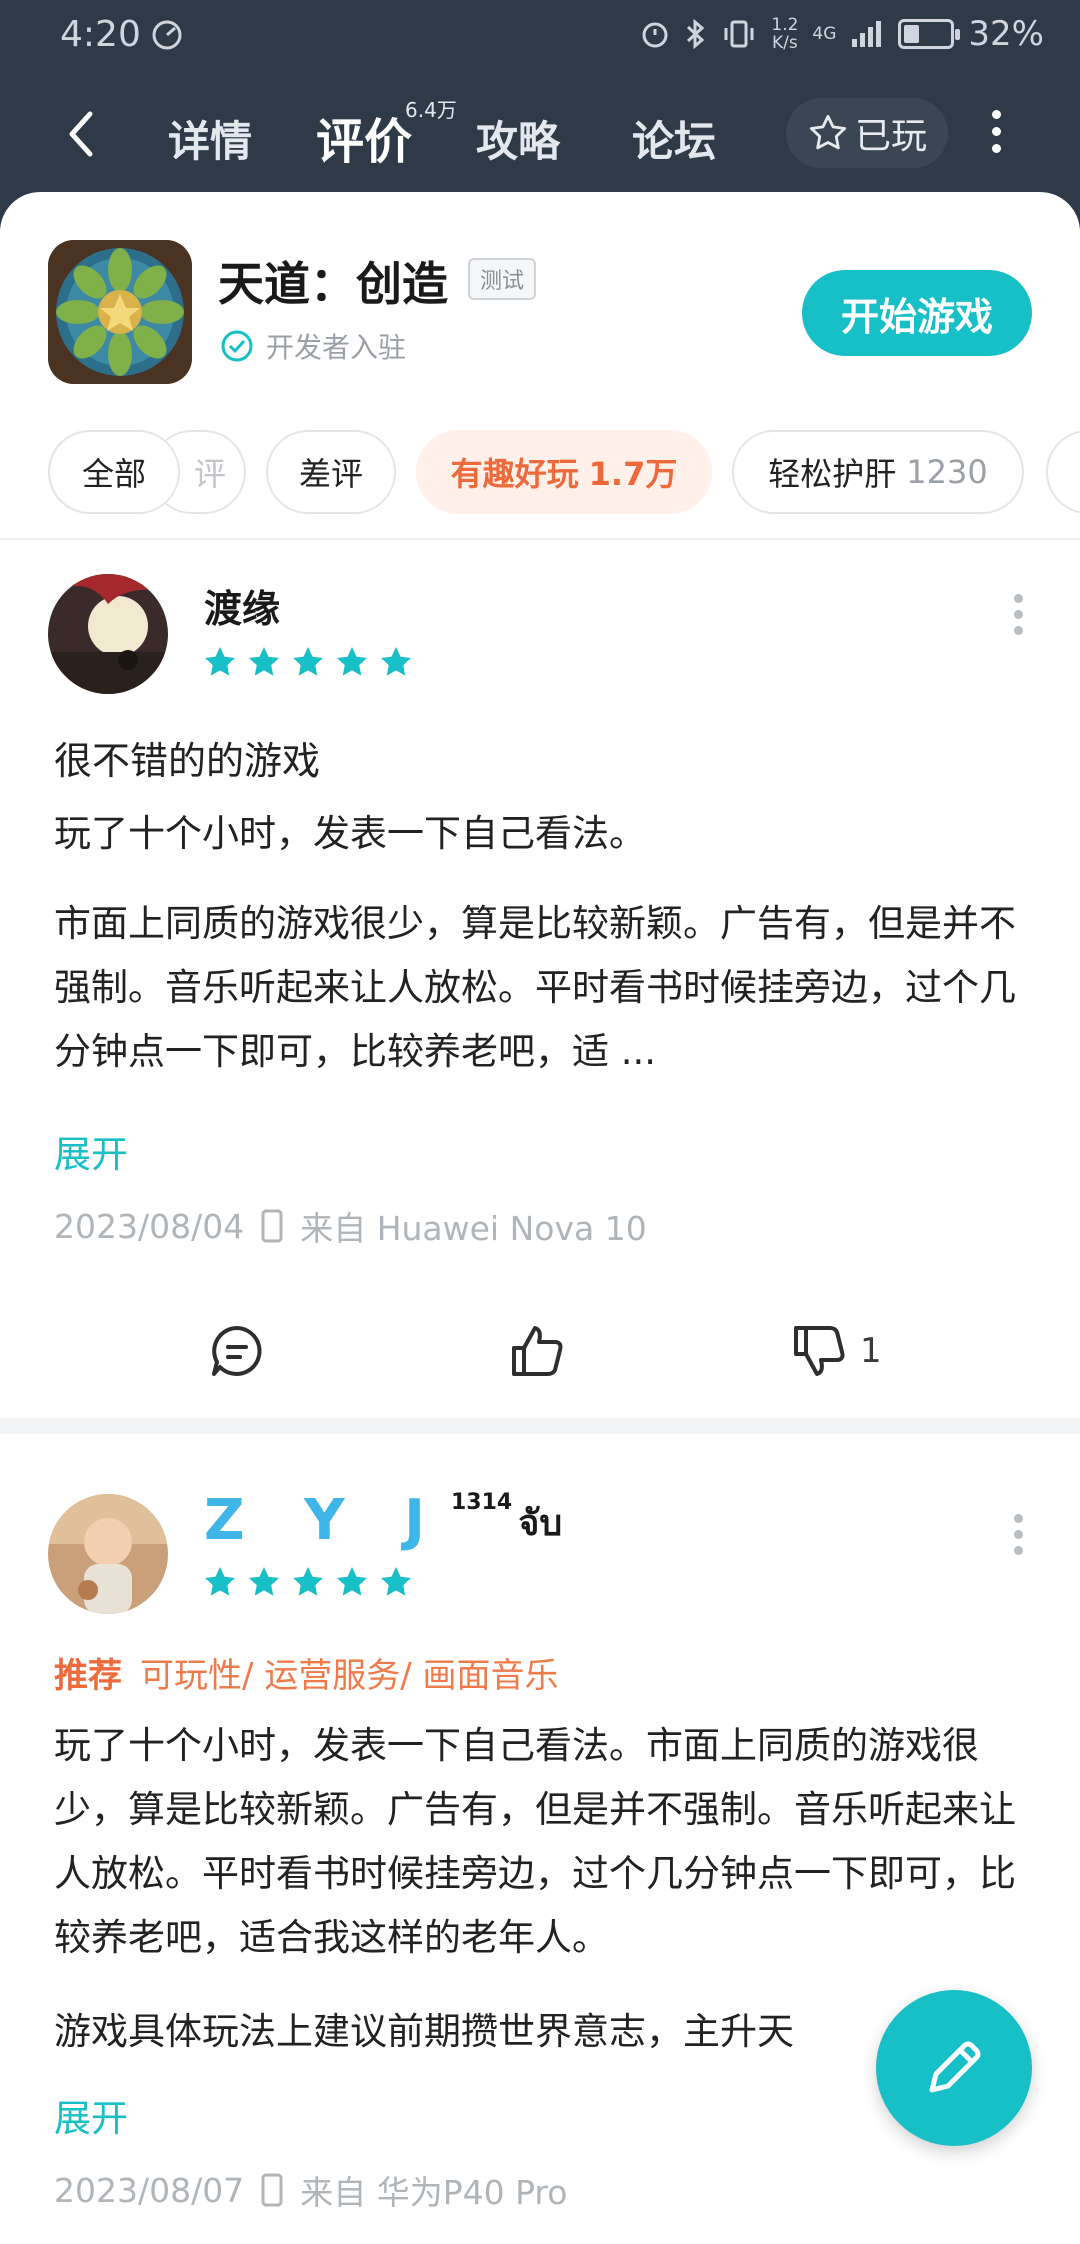 The height and width of the screenshot is (2244, 1080). What do you see at coordinates (824, 34) in the screenshot?
I see `network-type: 4G` at bounding box center [824, 34].